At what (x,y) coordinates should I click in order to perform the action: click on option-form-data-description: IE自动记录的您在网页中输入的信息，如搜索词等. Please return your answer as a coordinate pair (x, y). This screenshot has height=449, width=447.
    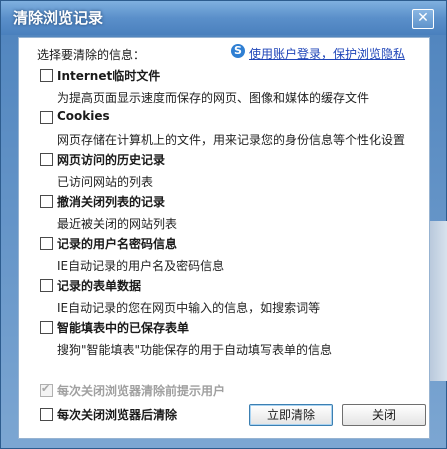
    Looking at the image, I should click on (189, 308).